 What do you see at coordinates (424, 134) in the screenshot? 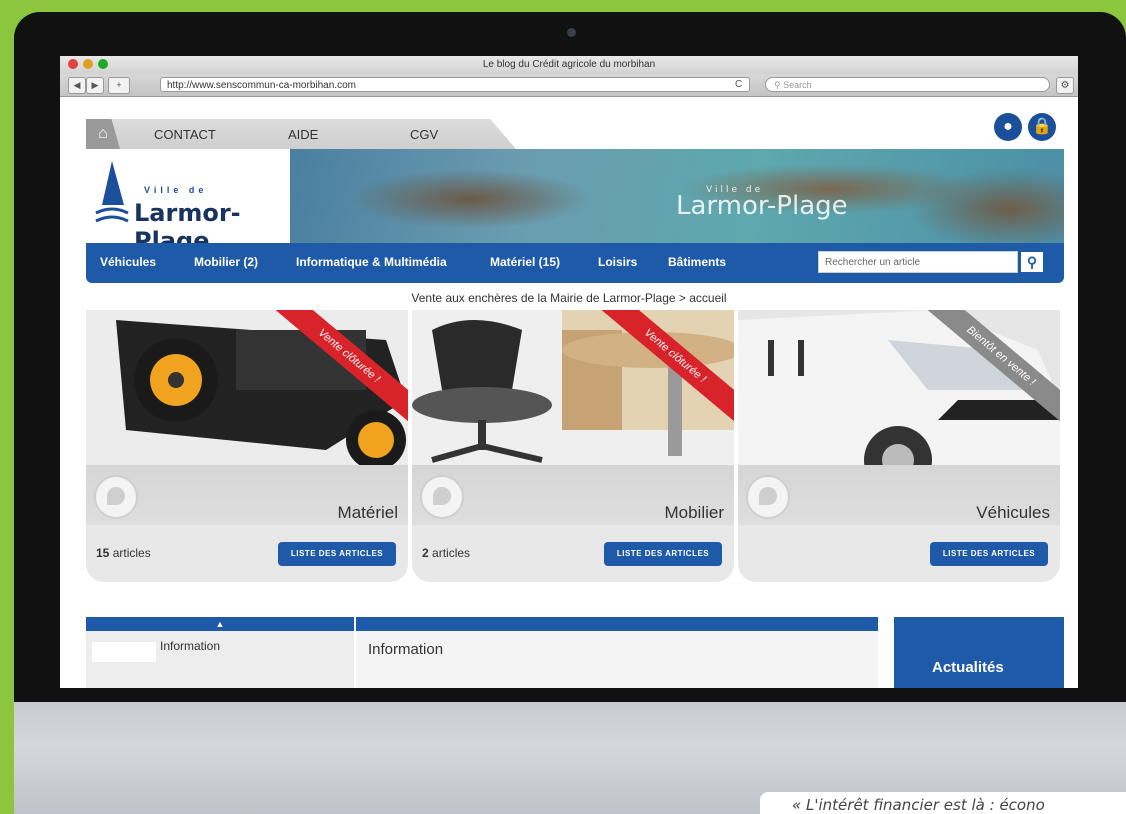
I see `tab-cgv: CGV` at bounding box center [424, 134].